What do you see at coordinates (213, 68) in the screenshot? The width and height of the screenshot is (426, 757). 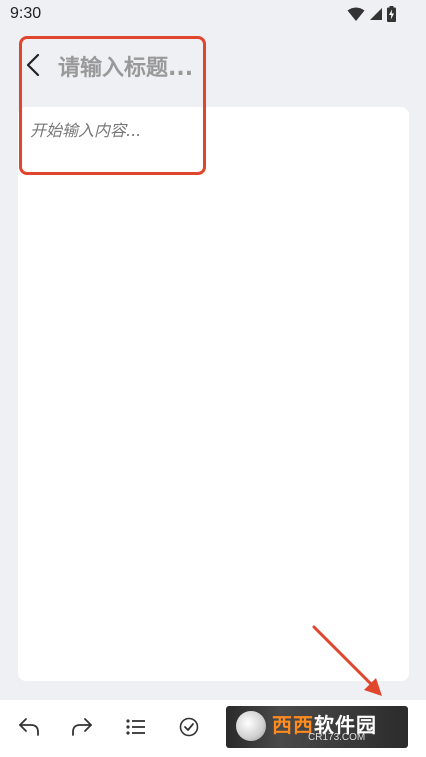 I see `editor-header` at bounding box center [213, 68].